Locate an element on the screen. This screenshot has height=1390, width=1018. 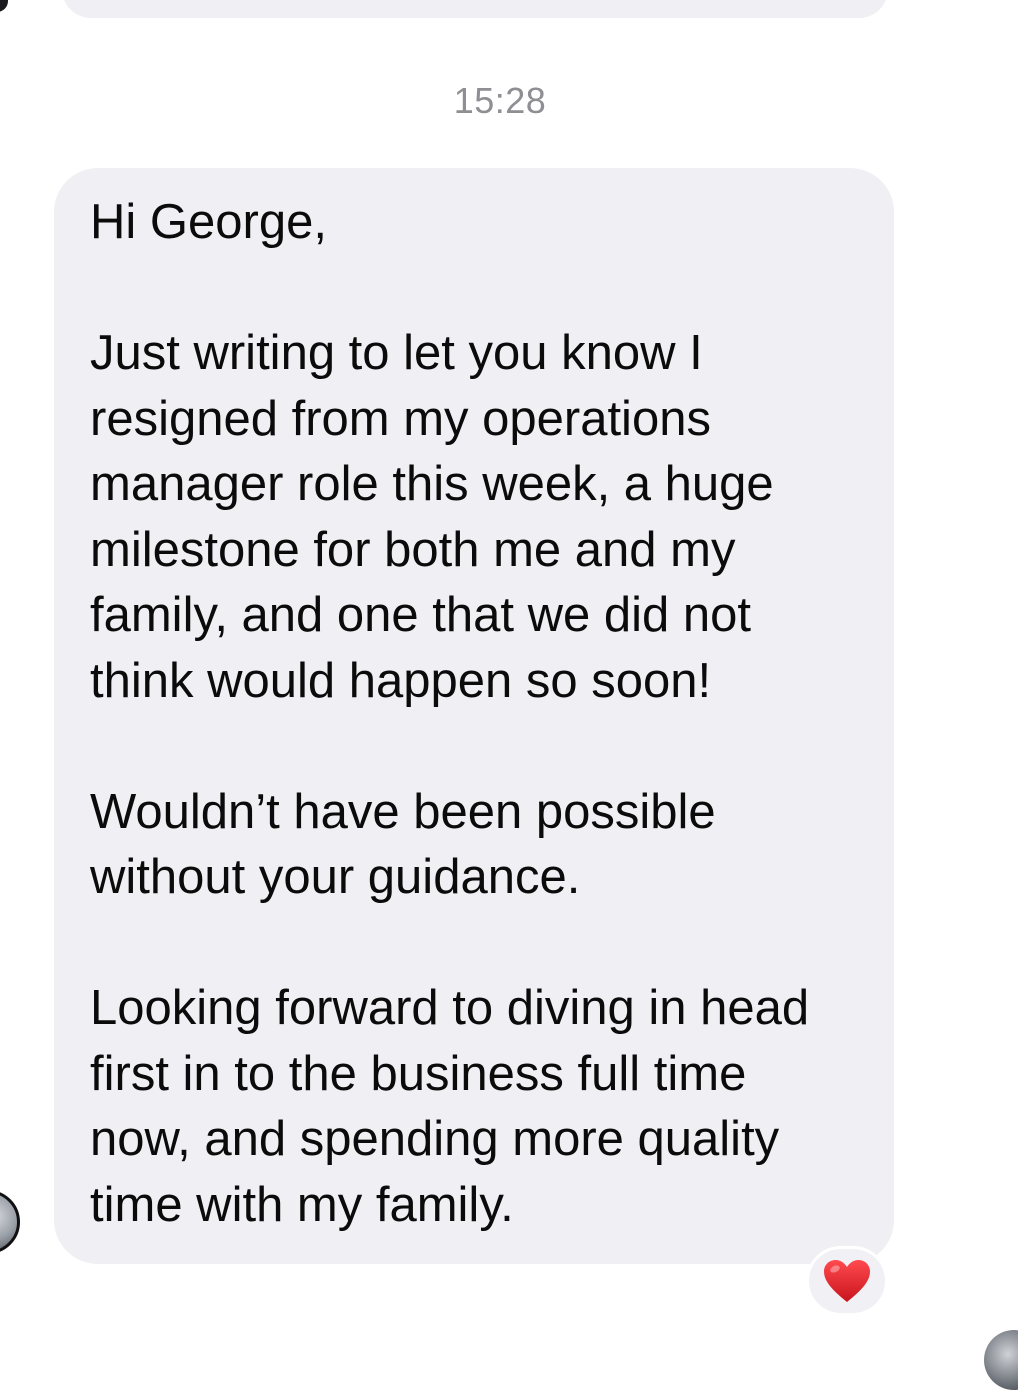
read-receipt-avatar is located at coordinates (1001, 1360).